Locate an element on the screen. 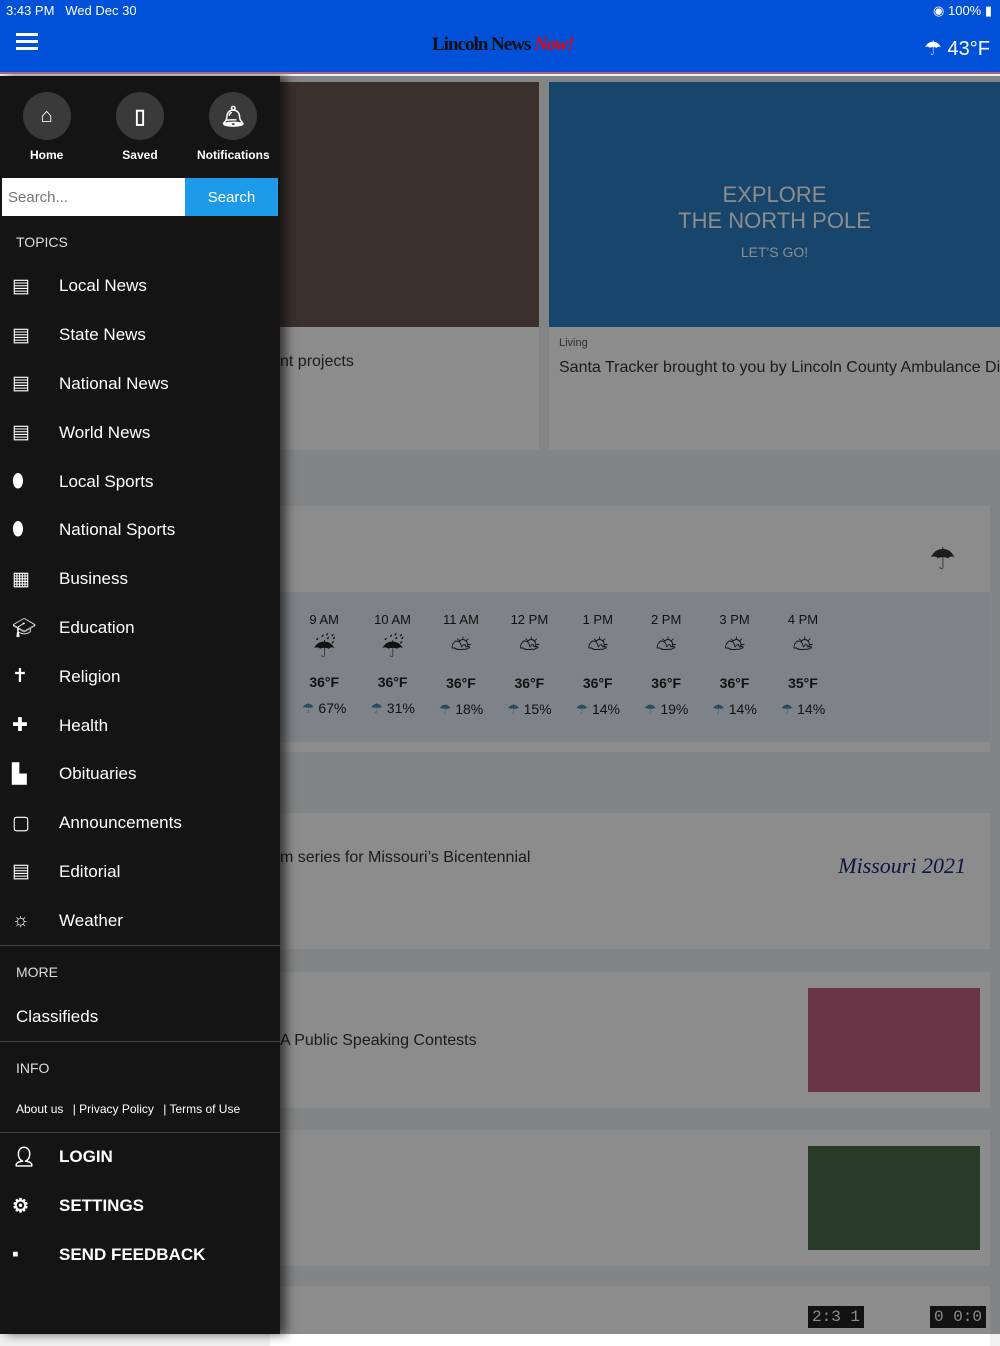 This screenshot has width=1000, height=1346. menu-item-announcements: ▢ Announcements is located at coordinates (140, 823).